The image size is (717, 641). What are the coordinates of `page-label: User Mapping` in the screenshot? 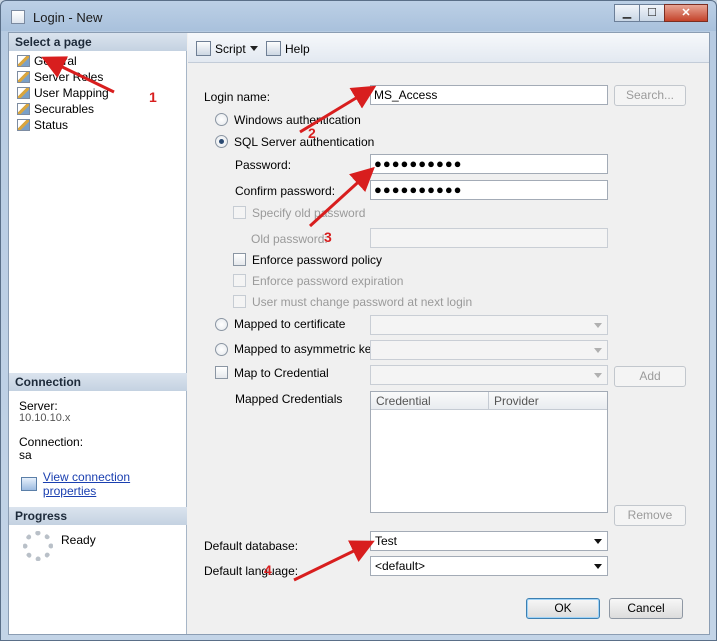 It's located at (71, 93).